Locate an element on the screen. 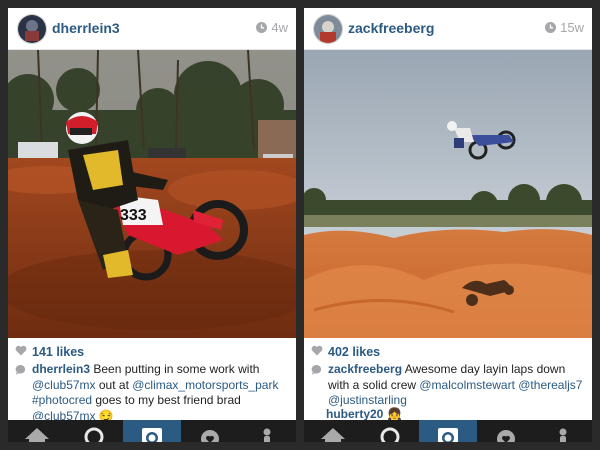 Image resolution: width=600 pixels, height=450 pixels. caption-username: dherrlein3 is located at coordinates (61, 369).